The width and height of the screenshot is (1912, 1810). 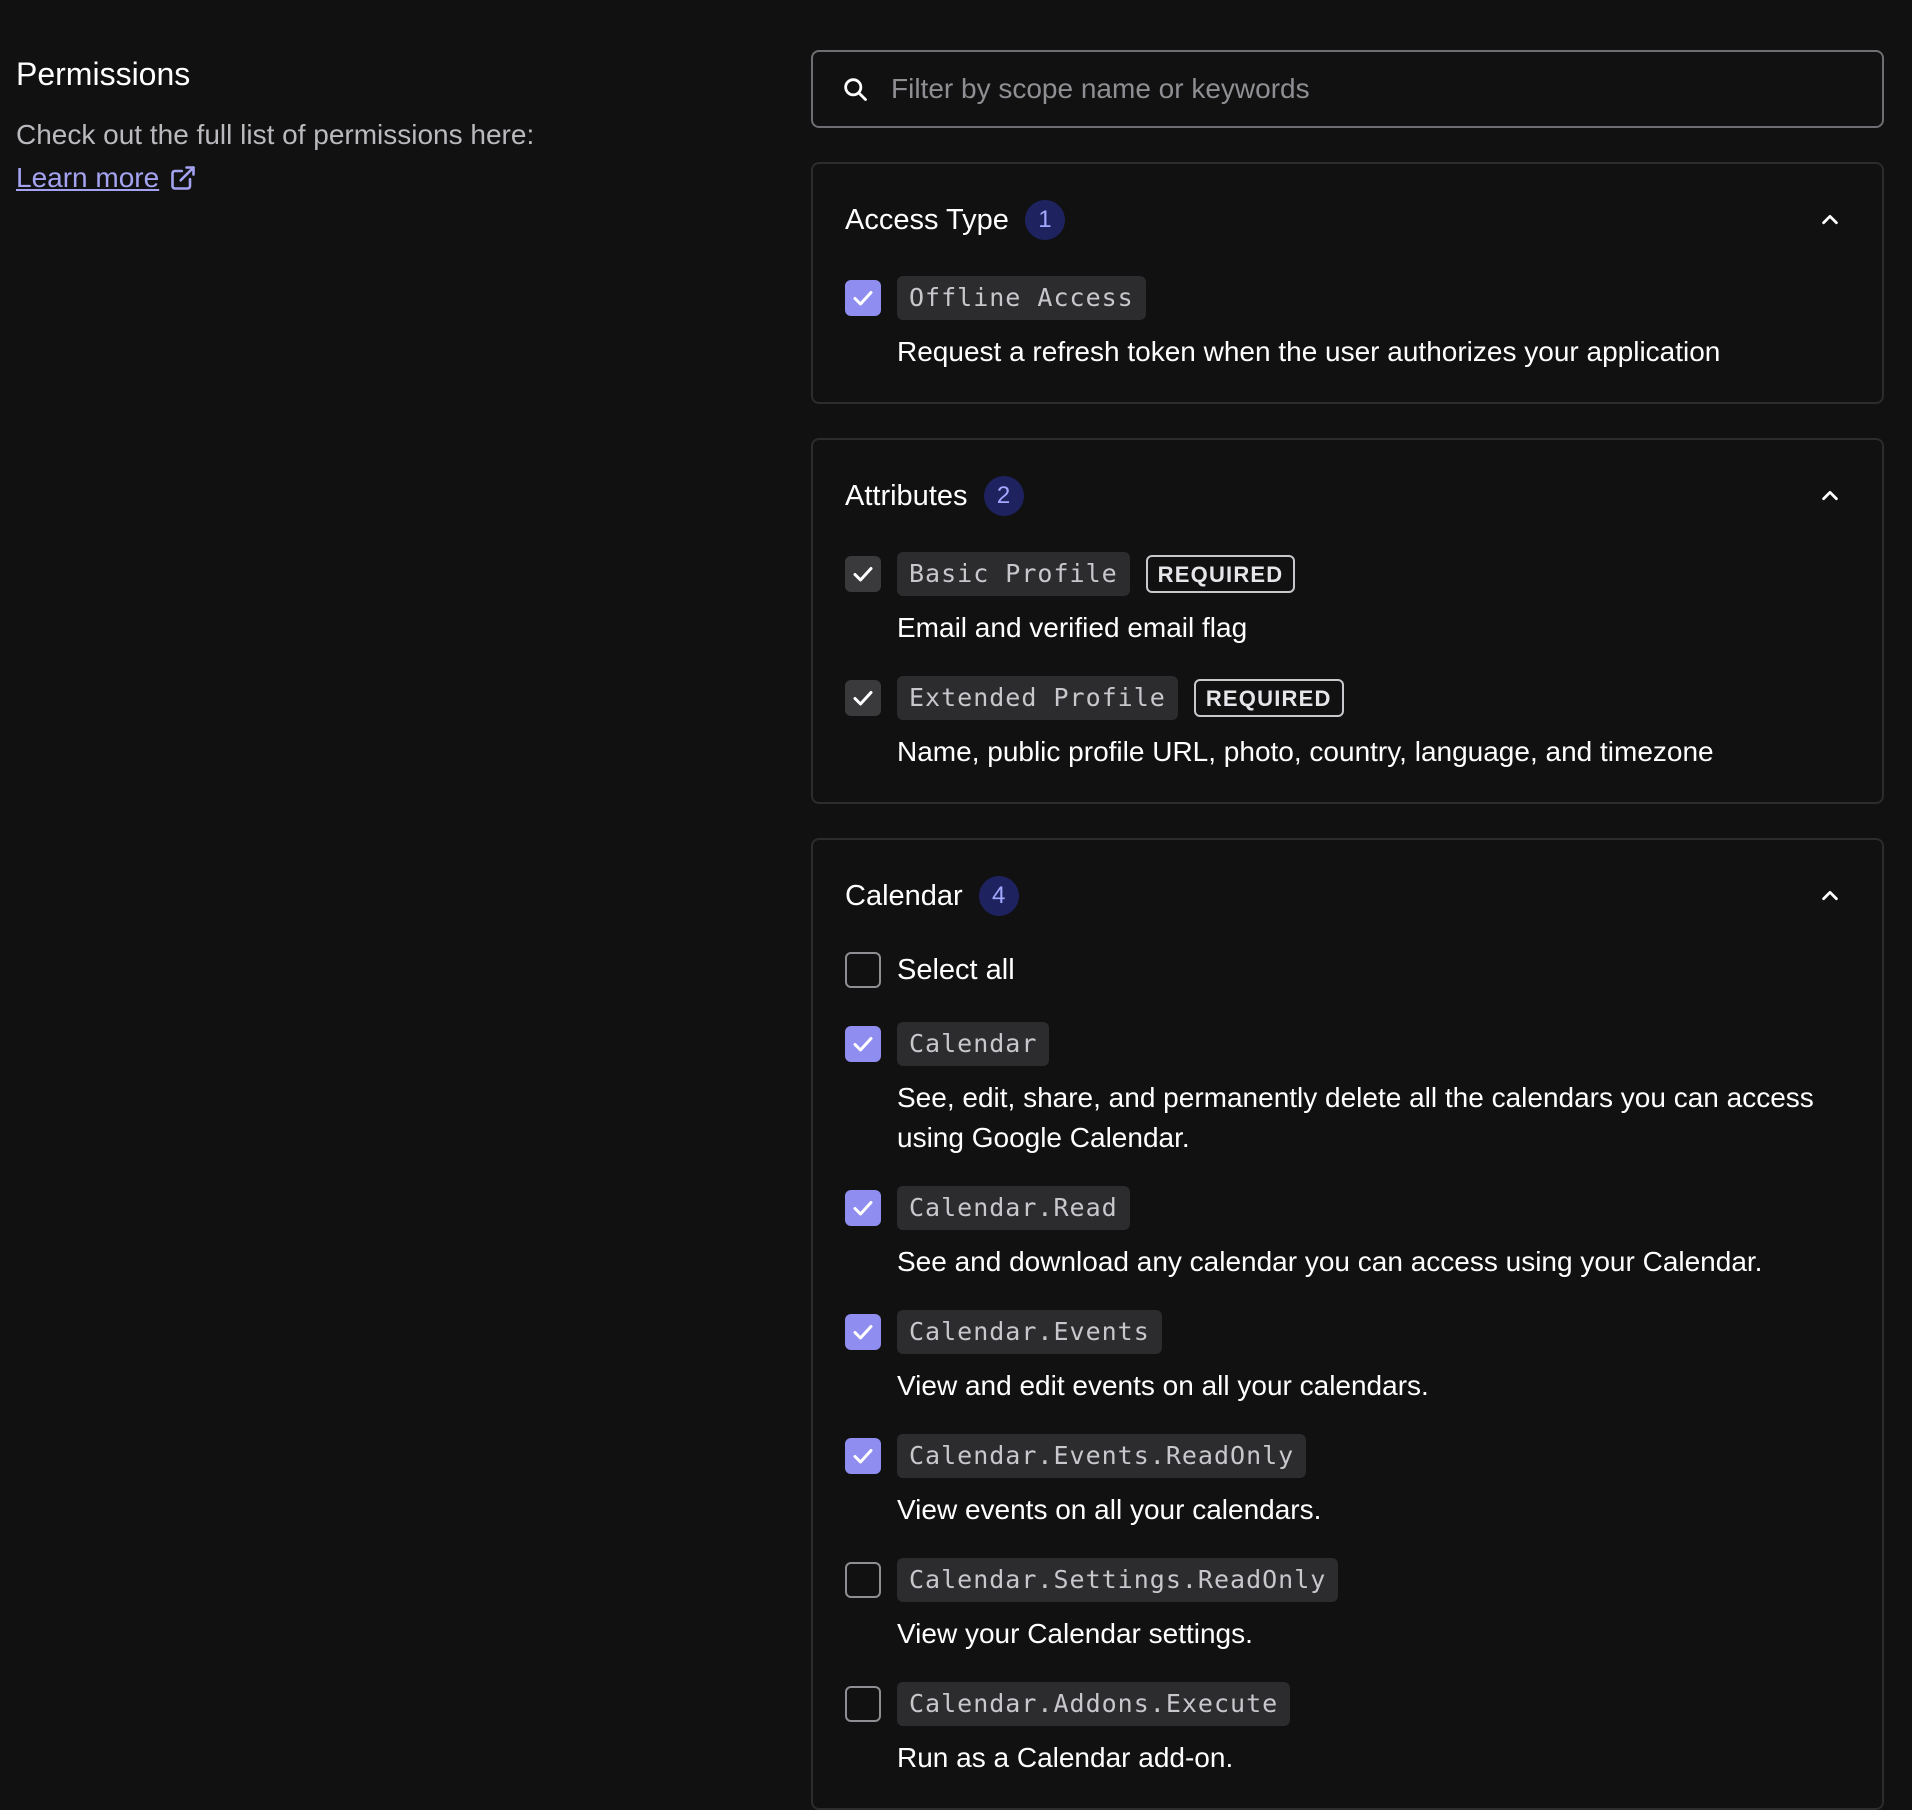 What do you see at coordinates (1065, 1757) in the screenshot?
I see `scope-description: Run as a Calendar add-on.` at bounding box center [1065, 1757].